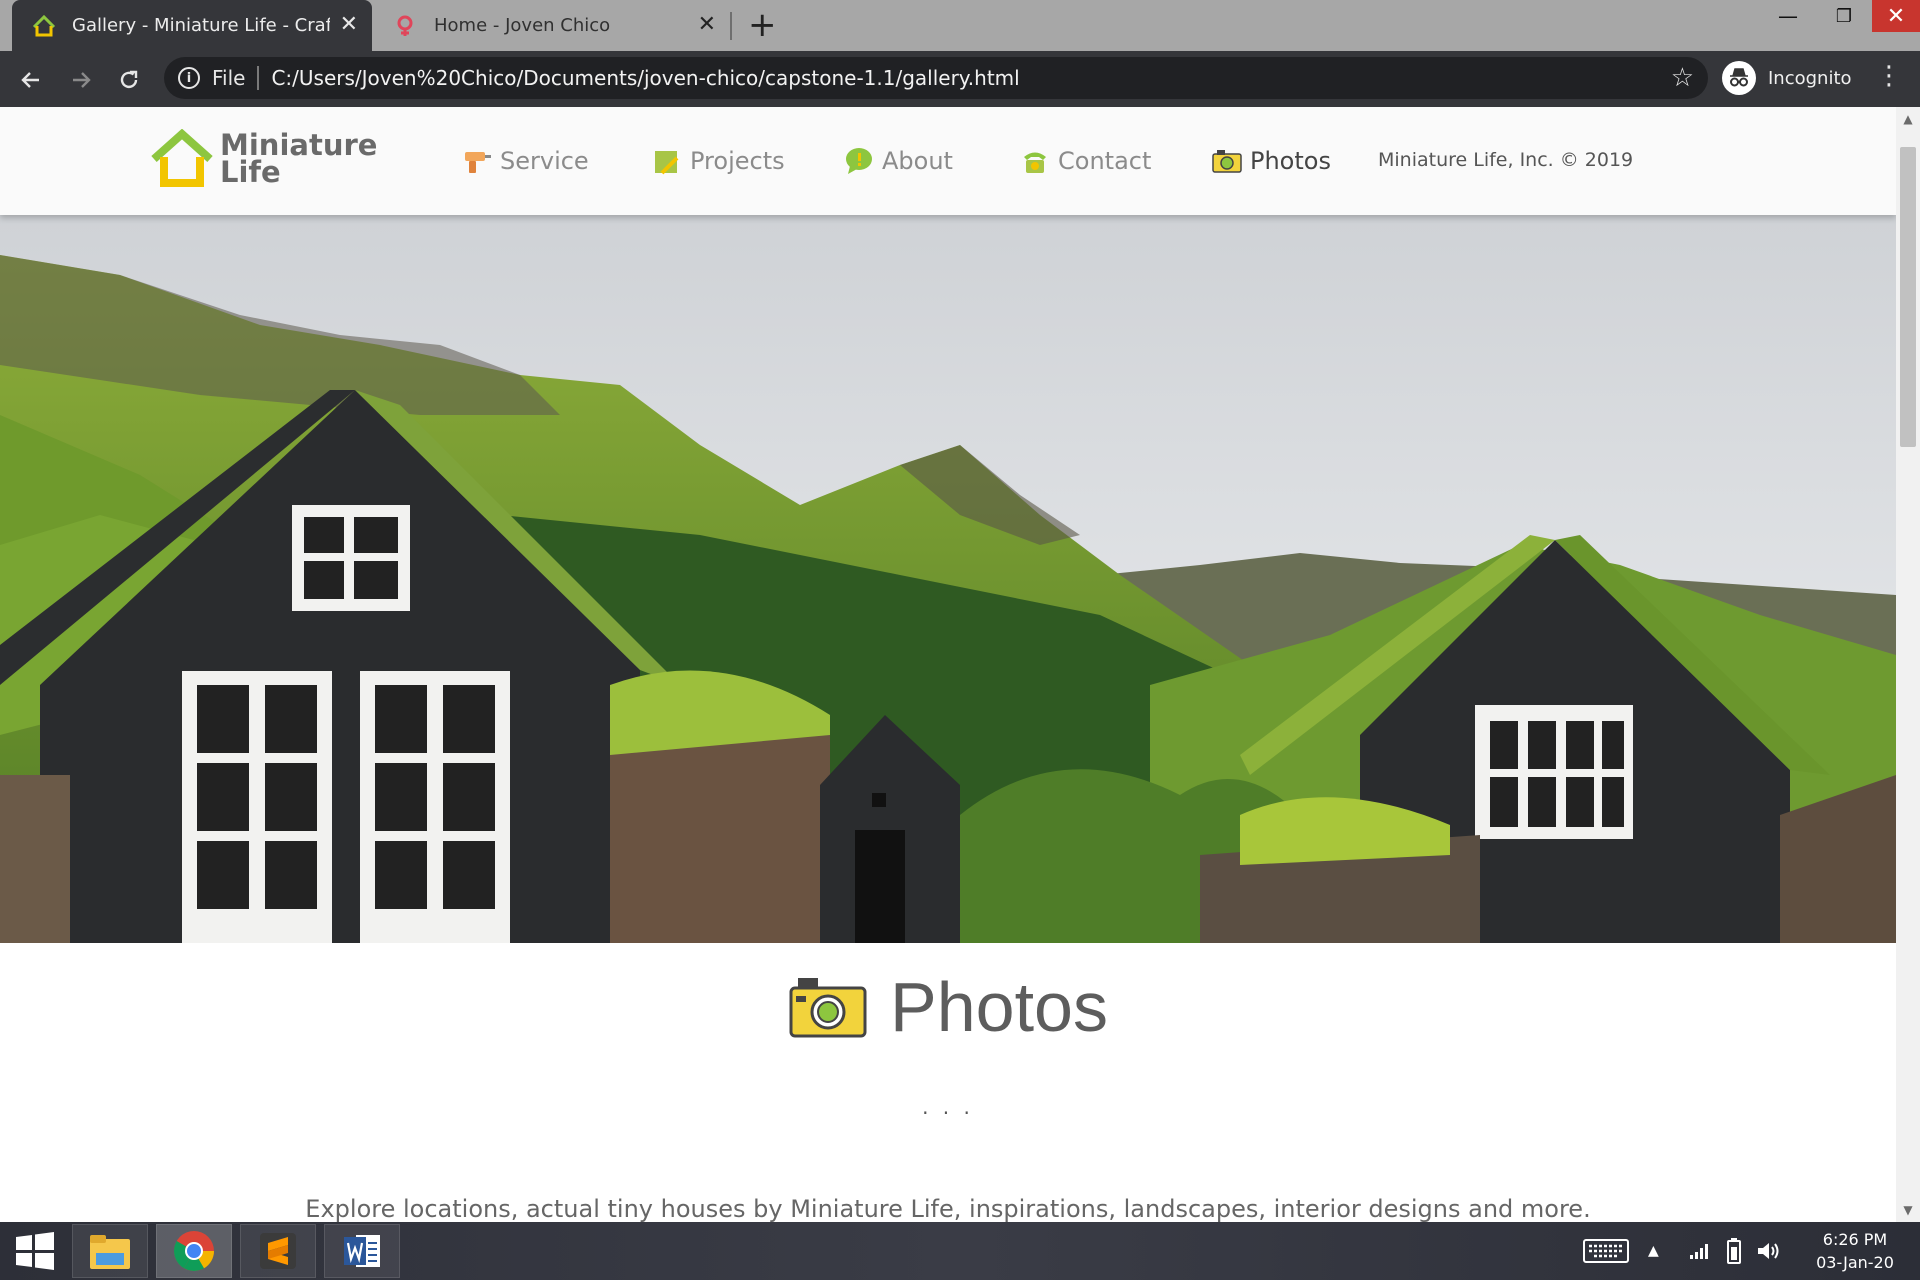  I want to click on scroll-up-icon: ▲, so click(1908, 119).